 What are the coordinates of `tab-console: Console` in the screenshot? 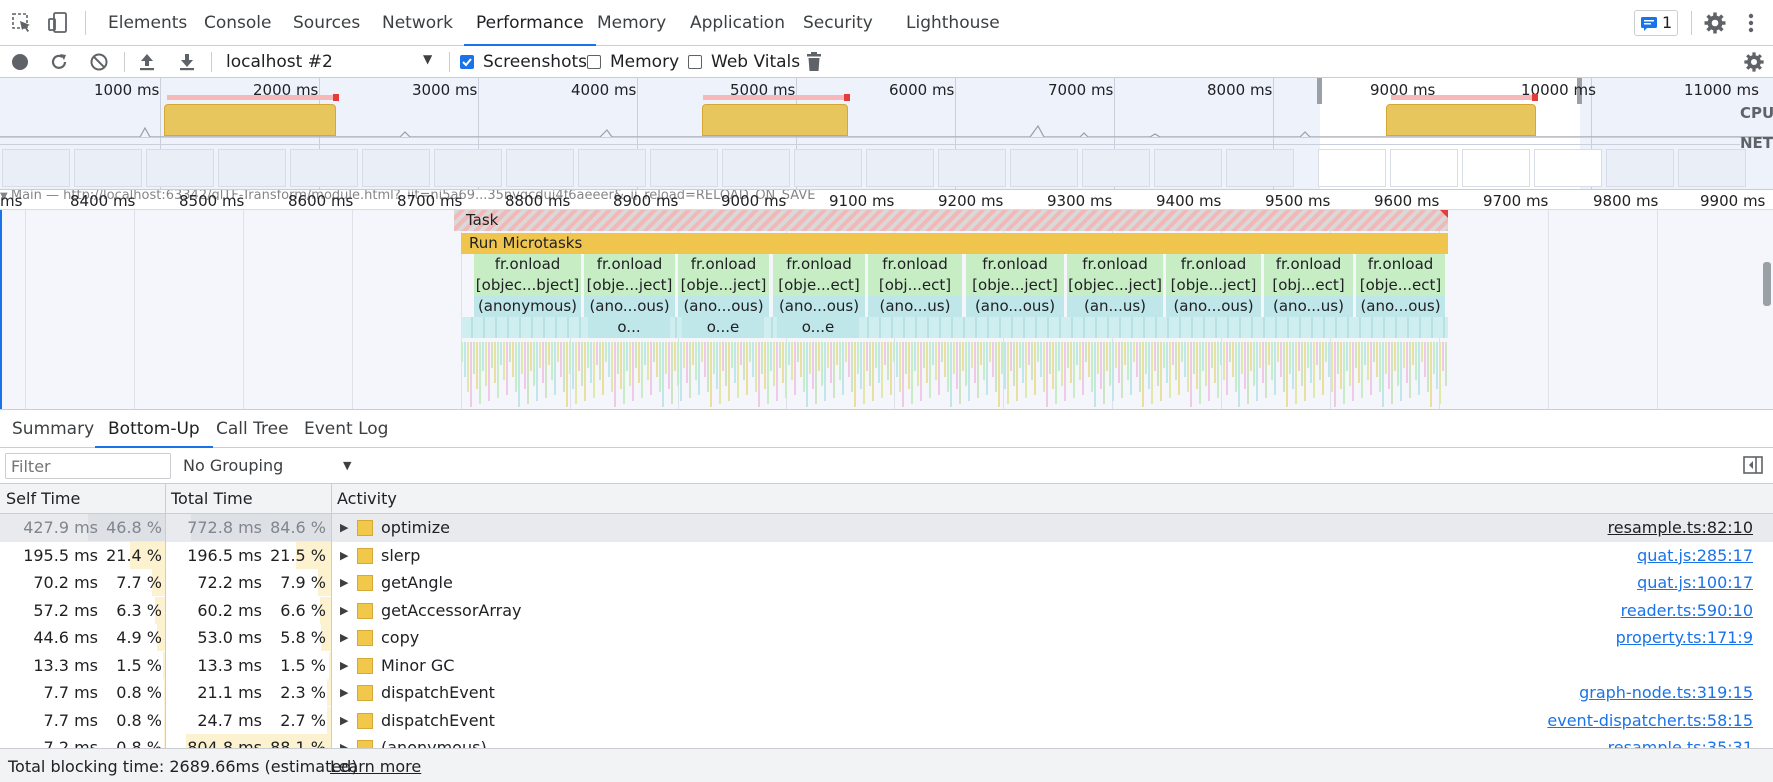 It's located at (238, 23).